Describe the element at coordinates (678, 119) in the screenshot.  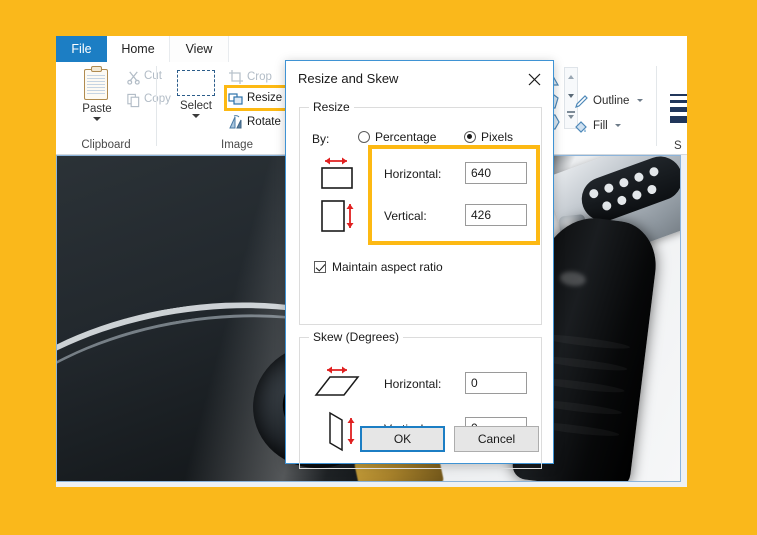
I see `size-swatch-thickest` at that location.